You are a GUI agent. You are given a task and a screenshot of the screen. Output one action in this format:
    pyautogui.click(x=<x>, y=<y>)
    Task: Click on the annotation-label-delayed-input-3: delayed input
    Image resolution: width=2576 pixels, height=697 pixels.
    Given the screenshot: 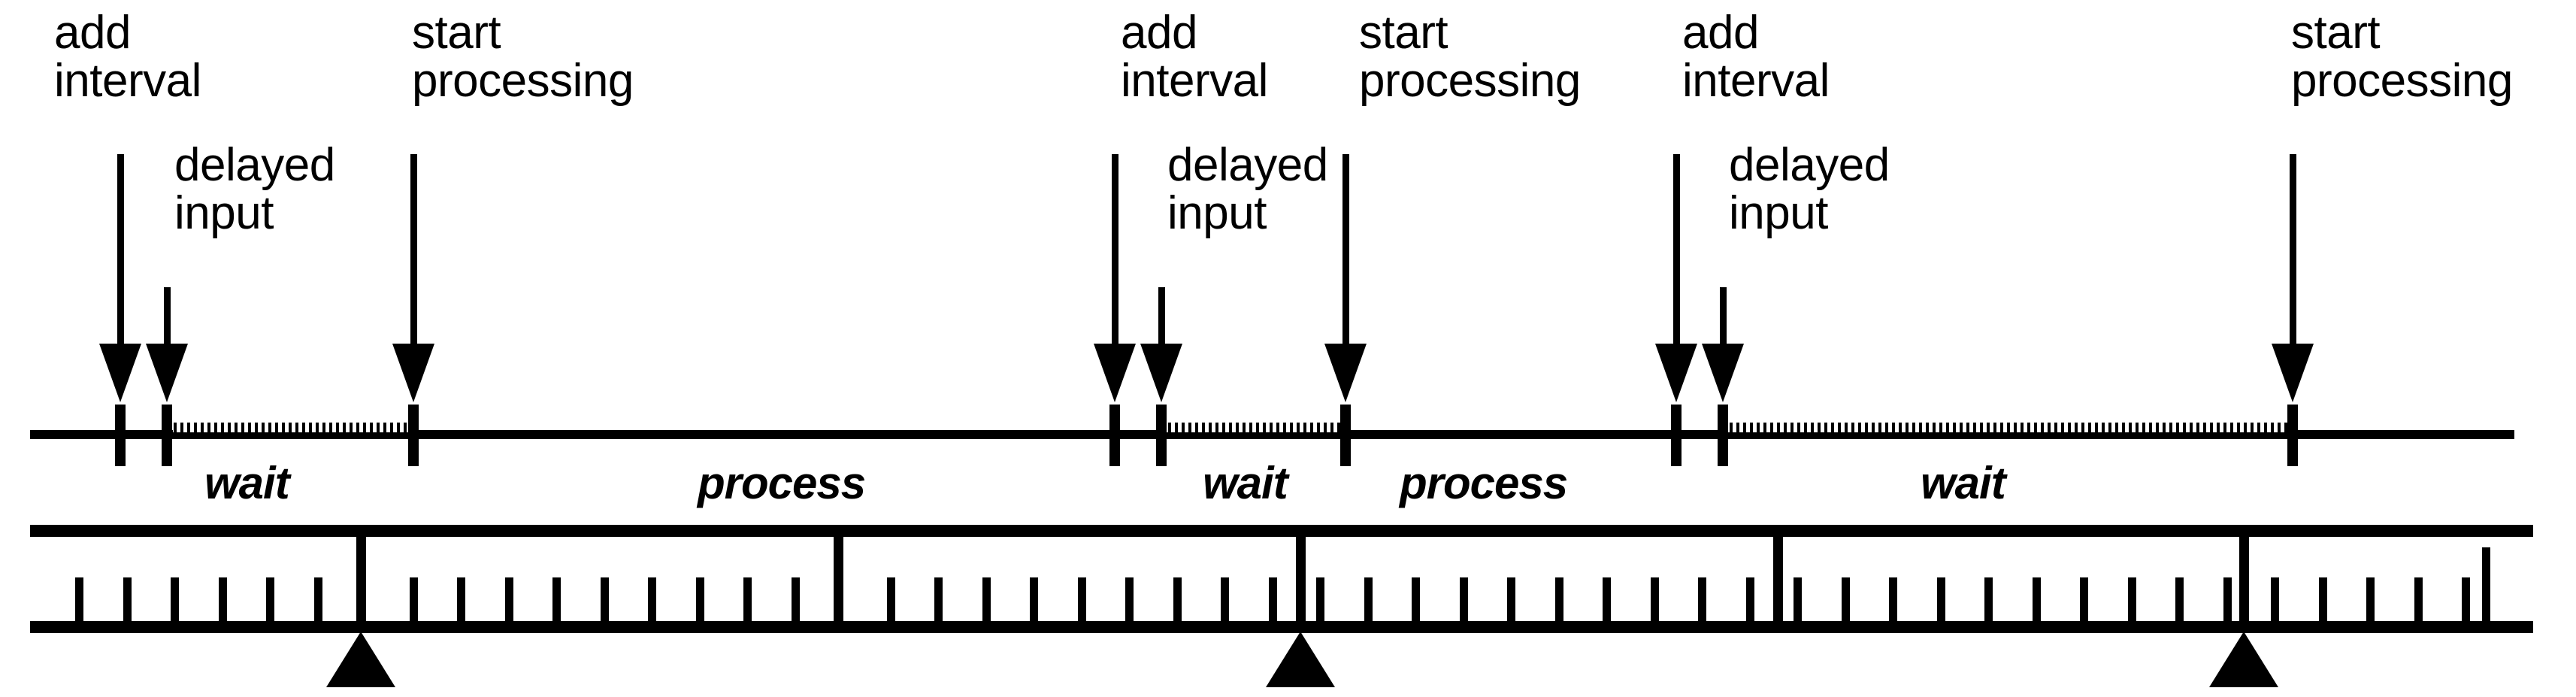 What is the action you would take?
    pyautogui.click(x=1809, y=189)
    